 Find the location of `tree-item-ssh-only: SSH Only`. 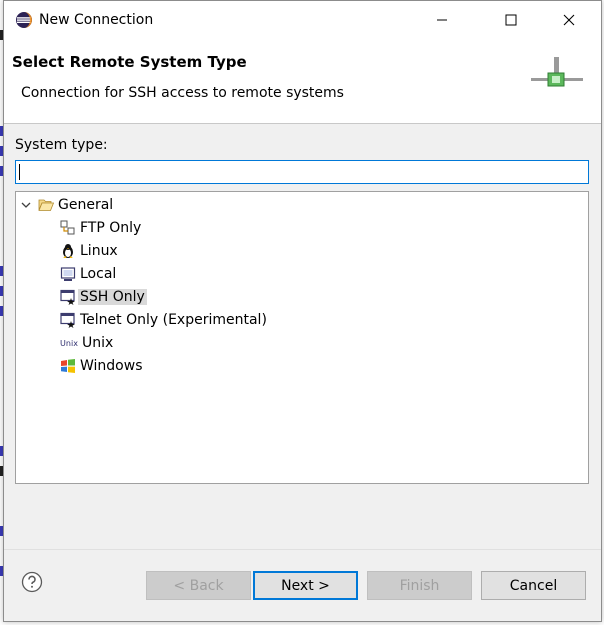

tree-item-ssh-only: SSH Only is located at coordinates (103, 297).